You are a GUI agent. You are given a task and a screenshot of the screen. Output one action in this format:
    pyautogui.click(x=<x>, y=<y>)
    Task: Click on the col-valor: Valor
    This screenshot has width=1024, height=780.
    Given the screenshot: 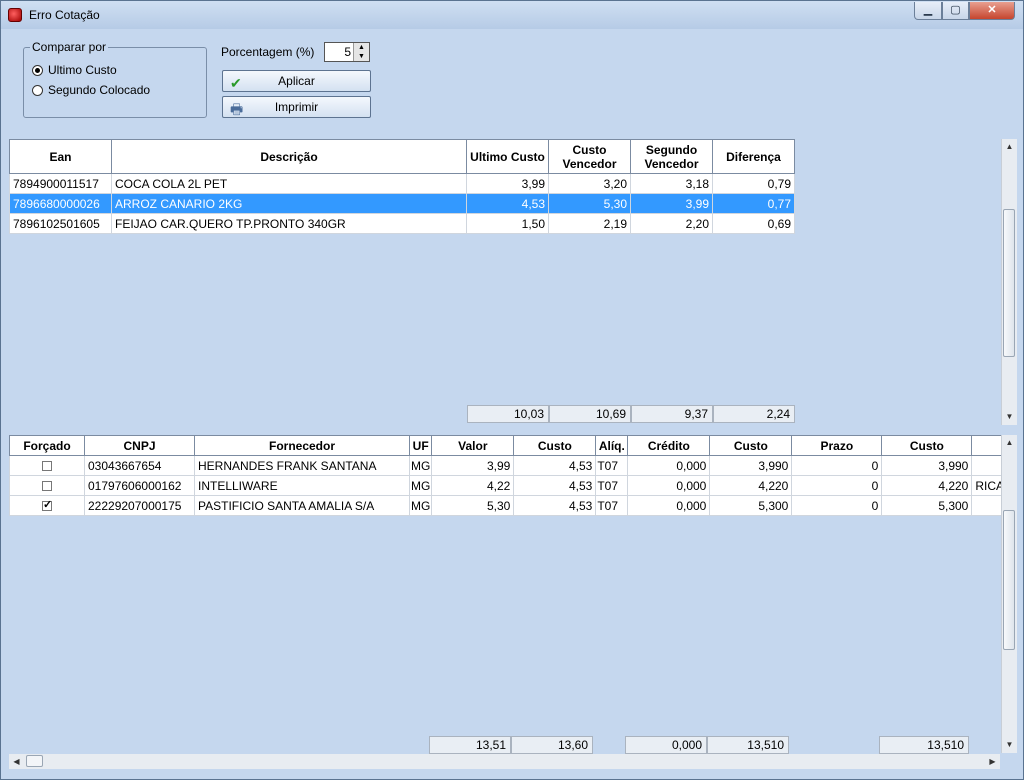 What is the action you would take?
    pyautogui.click(x=473, y=445)
    